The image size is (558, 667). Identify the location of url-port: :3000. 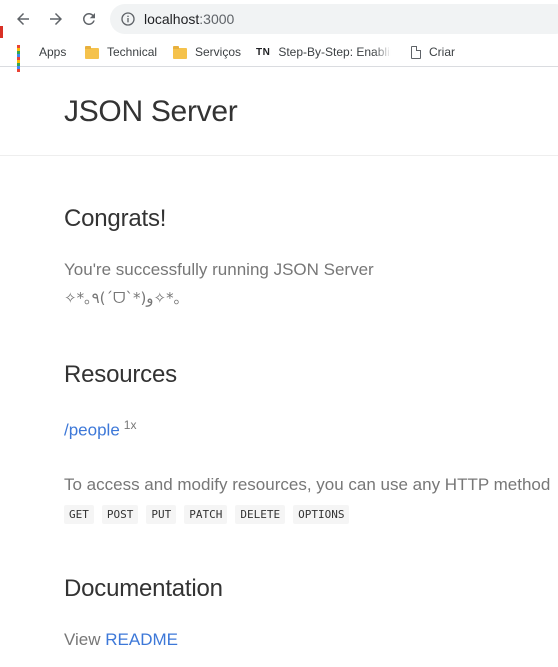
(217, 19).